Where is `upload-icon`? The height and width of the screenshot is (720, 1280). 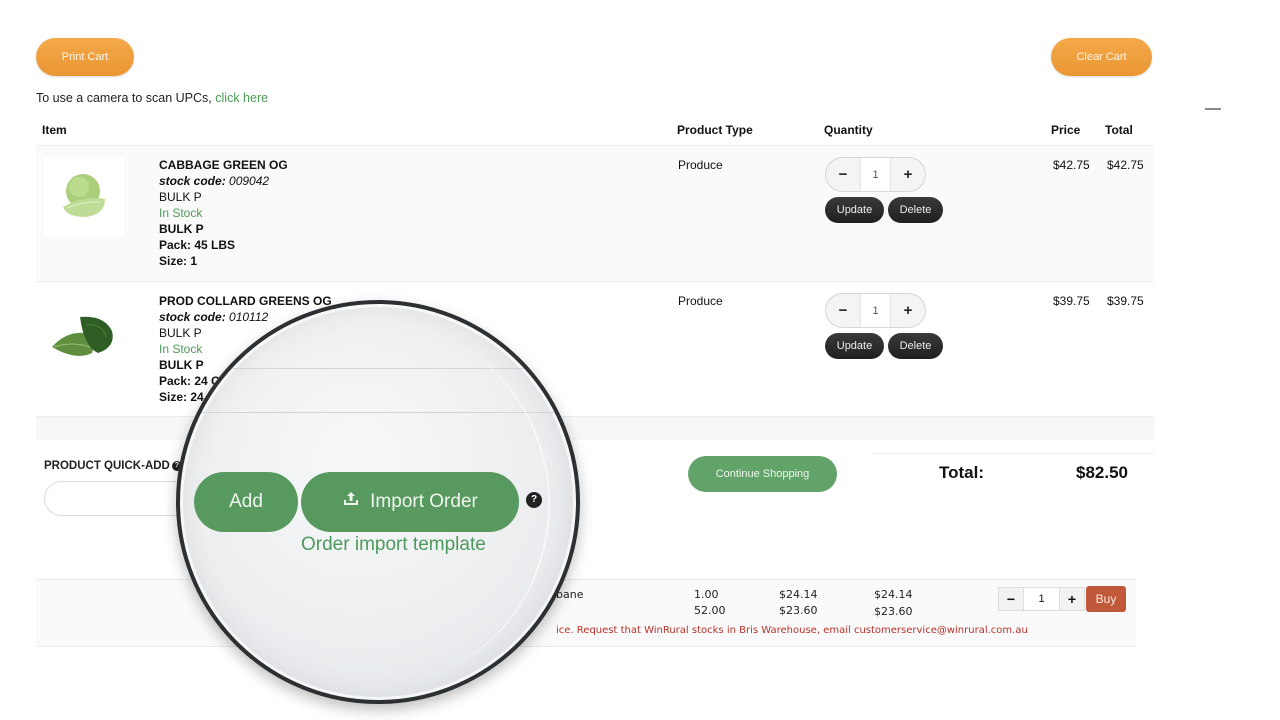
upload-icon is located at coordinates (351, 502).